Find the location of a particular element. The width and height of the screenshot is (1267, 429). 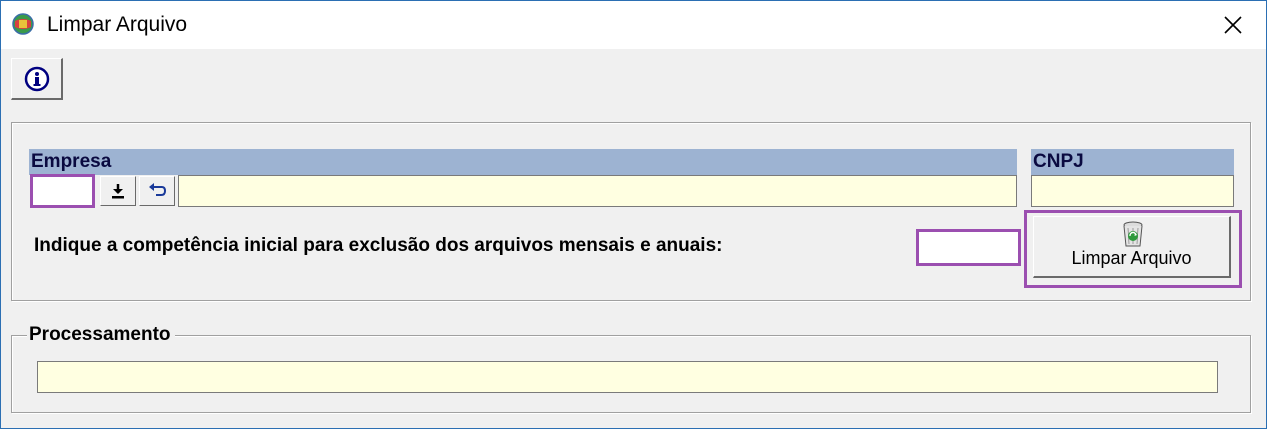

info-button is located at coordinates (37, 79).